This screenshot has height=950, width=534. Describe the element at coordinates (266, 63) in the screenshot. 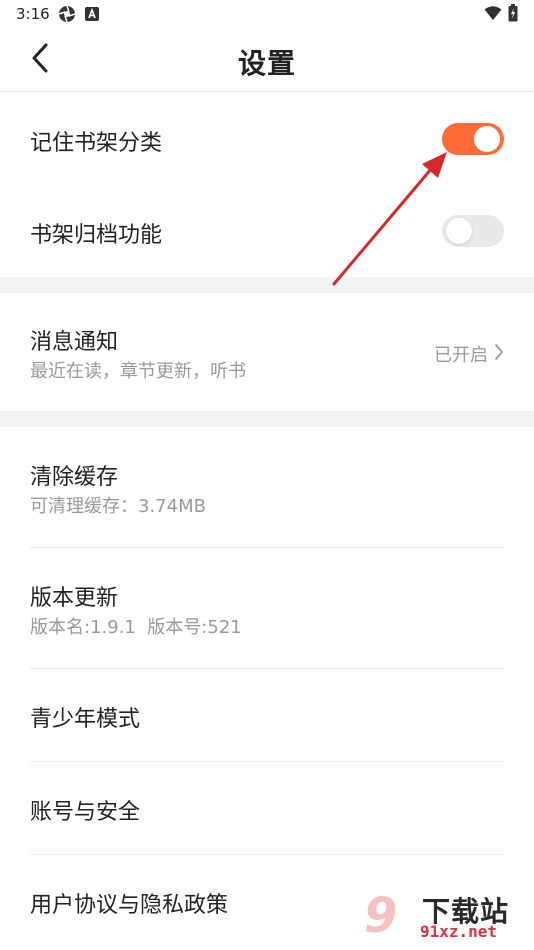

I see `page-title: 设置` at that location.